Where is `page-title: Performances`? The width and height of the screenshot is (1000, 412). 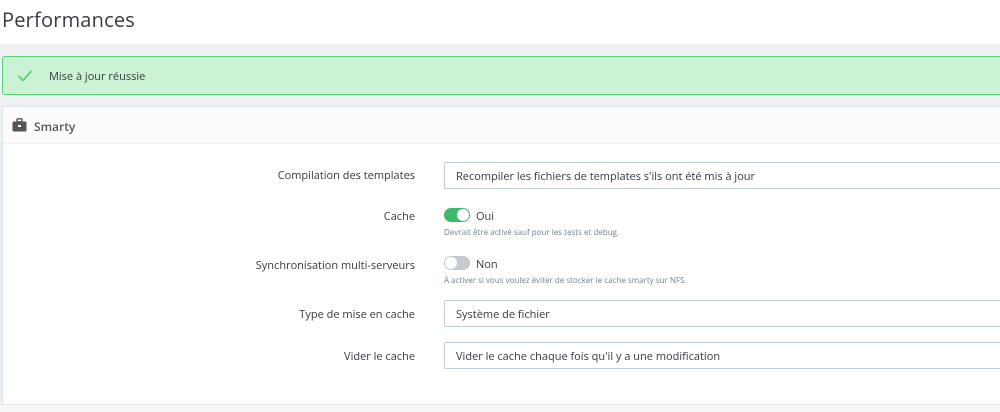 page-title: Performances is located at coordinates (69, 19).